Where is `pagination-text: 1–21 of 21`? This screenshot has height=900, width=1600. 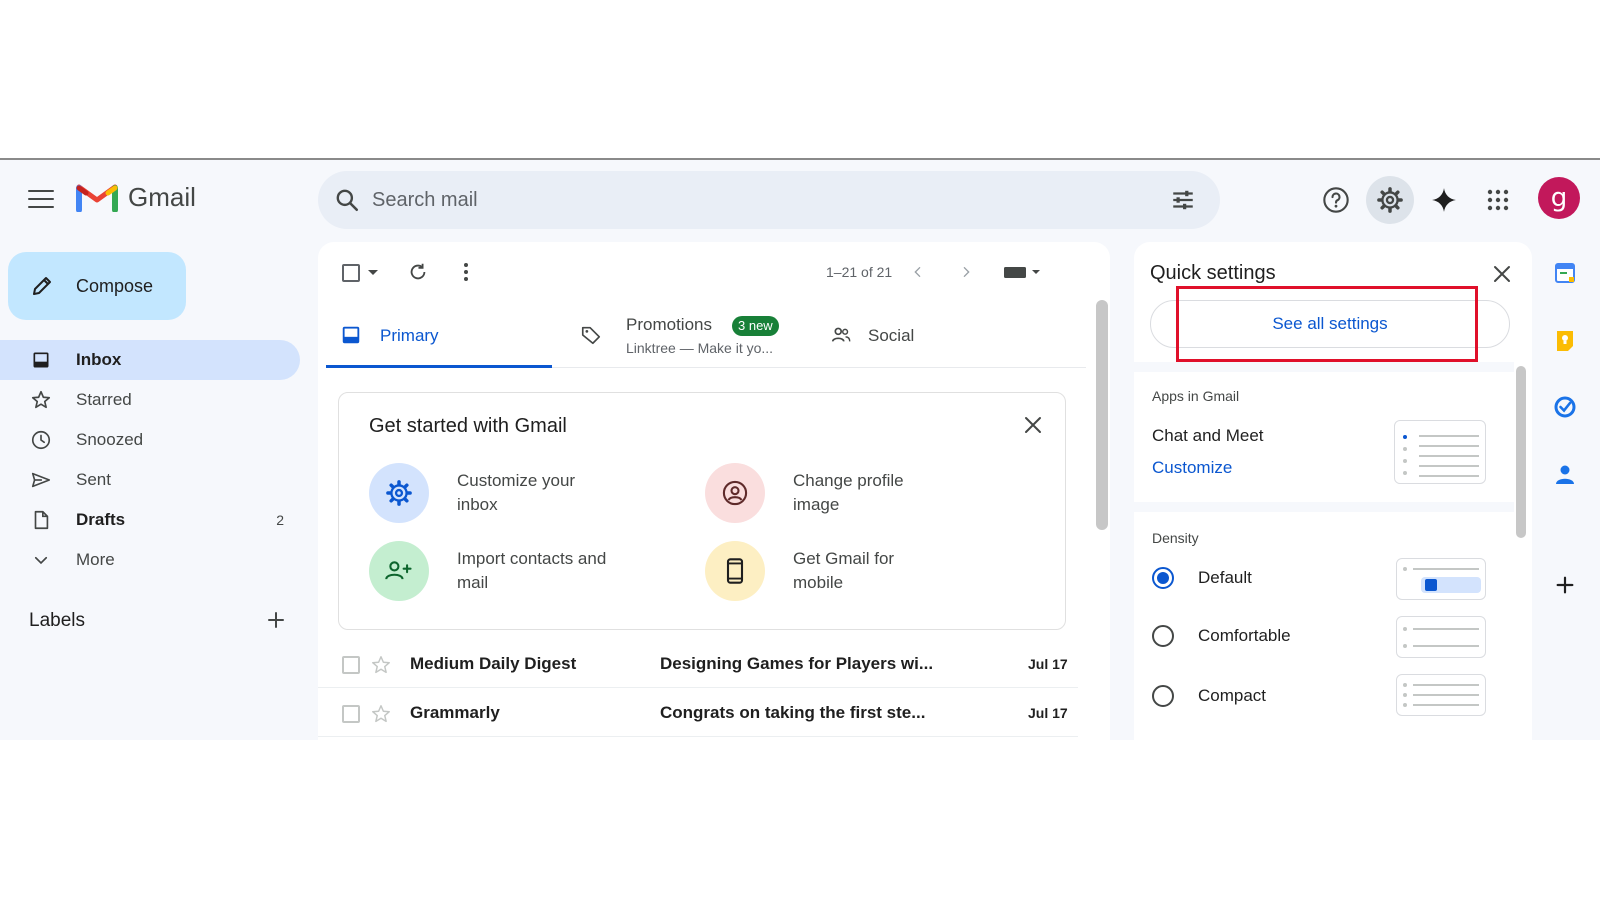 pagination-text: 1–21 of 21 is located at coordinates (859, 272).